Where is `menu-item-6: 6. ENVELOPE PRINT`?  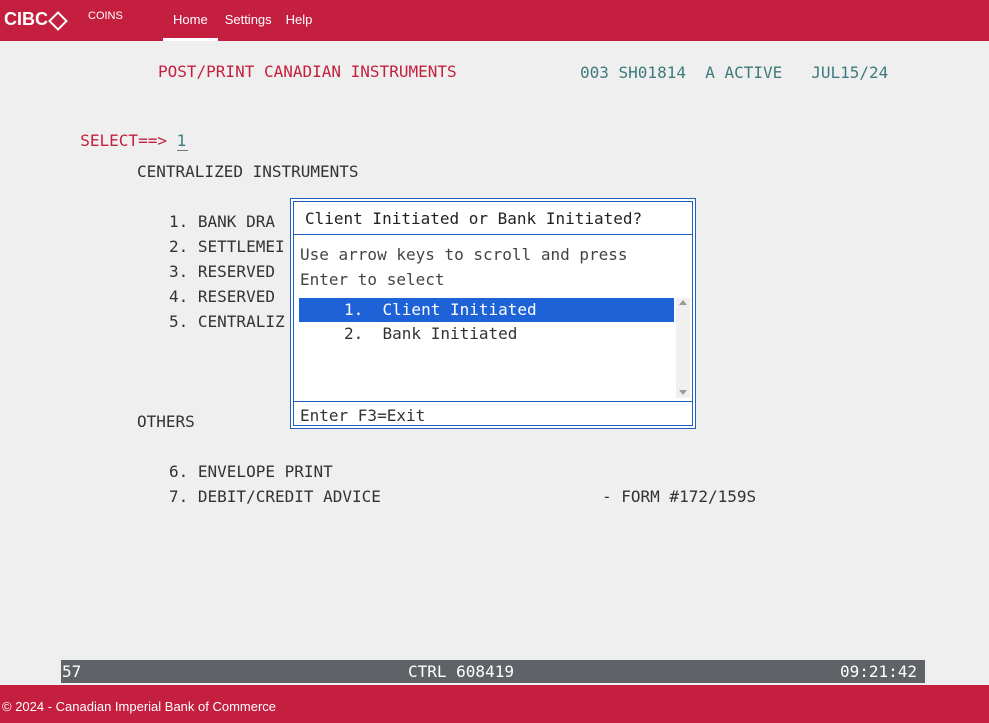 menu-item-6: 6. ENVELOPE PRINT is located at coordinates (251, 471).